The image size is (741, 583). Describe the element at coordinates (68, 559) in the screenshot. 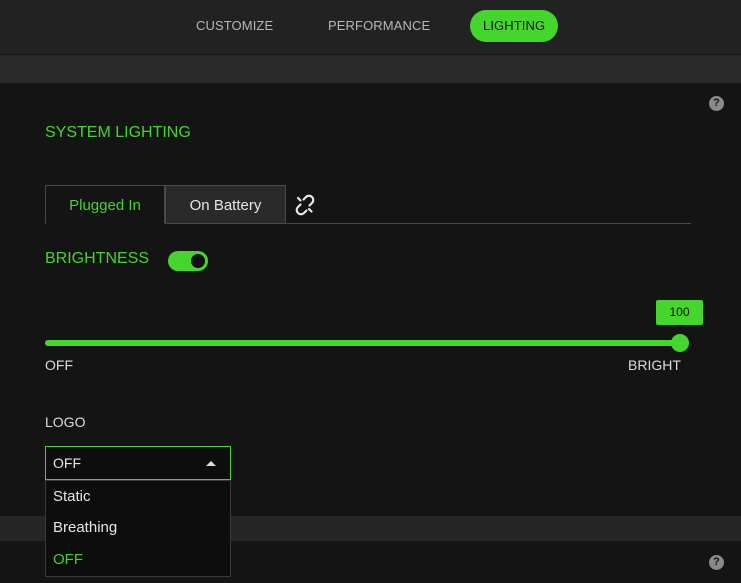

I see `option-off: OFF` at that location.